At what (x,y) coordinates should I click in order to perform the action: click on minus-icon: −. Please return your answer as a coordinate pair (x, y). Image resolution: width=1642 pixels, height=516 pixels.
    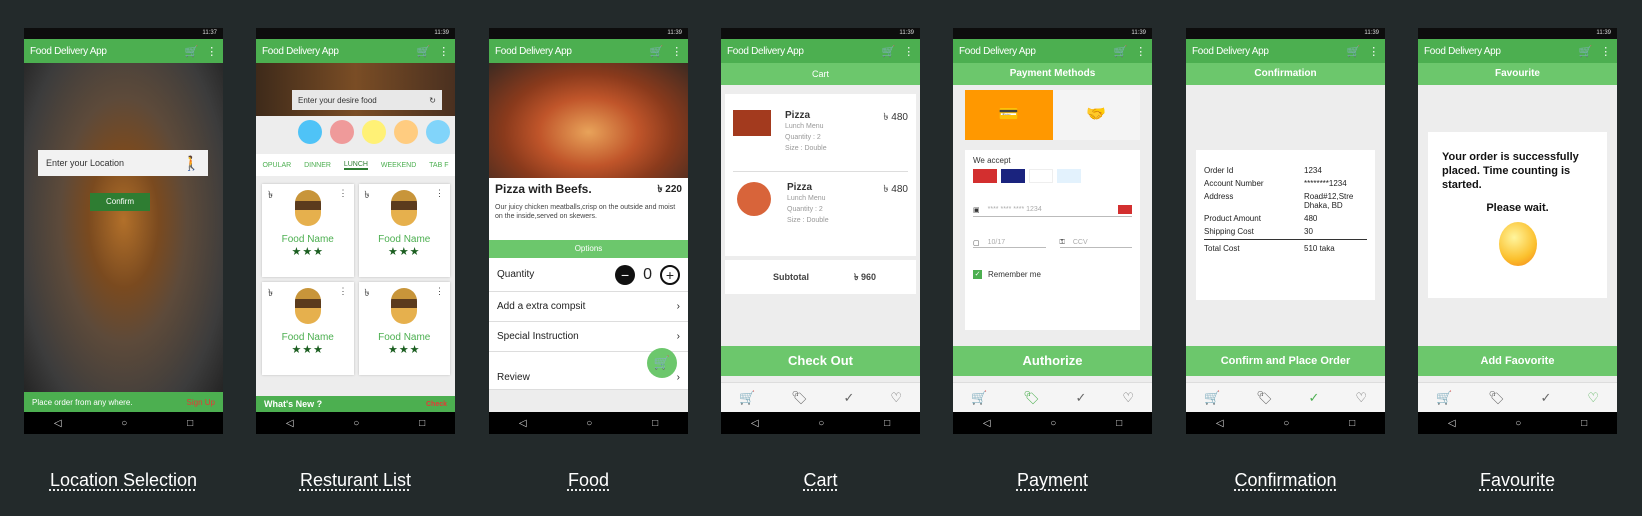
    Looking at the image, I should click on (625, 274).